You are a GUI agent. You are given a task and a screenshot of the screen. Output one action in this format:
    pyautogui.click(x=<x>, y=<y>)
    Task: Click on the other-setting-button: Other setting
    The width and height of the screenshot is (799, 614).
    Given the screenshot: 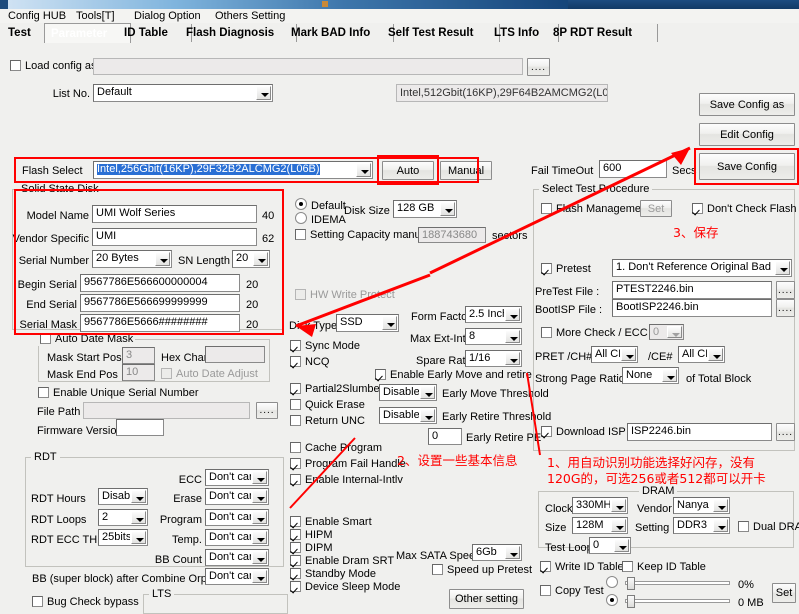 What is the action you would take?
    pyautogui.click(x=486, y=599)
    